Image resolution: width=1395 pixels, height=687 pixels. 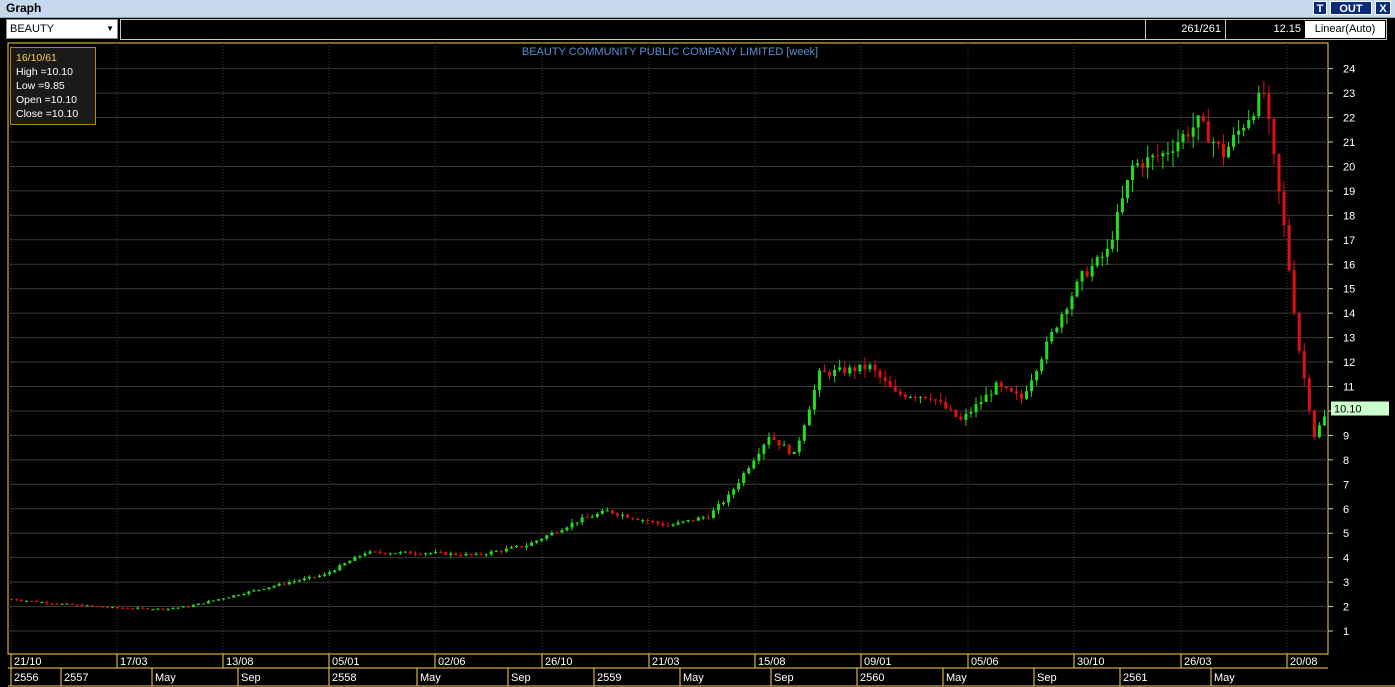 What do you see at coordinates (1349, 143) in the screenshot?
I see `y-tick-label: 21` at bounding box center [1349, 143].